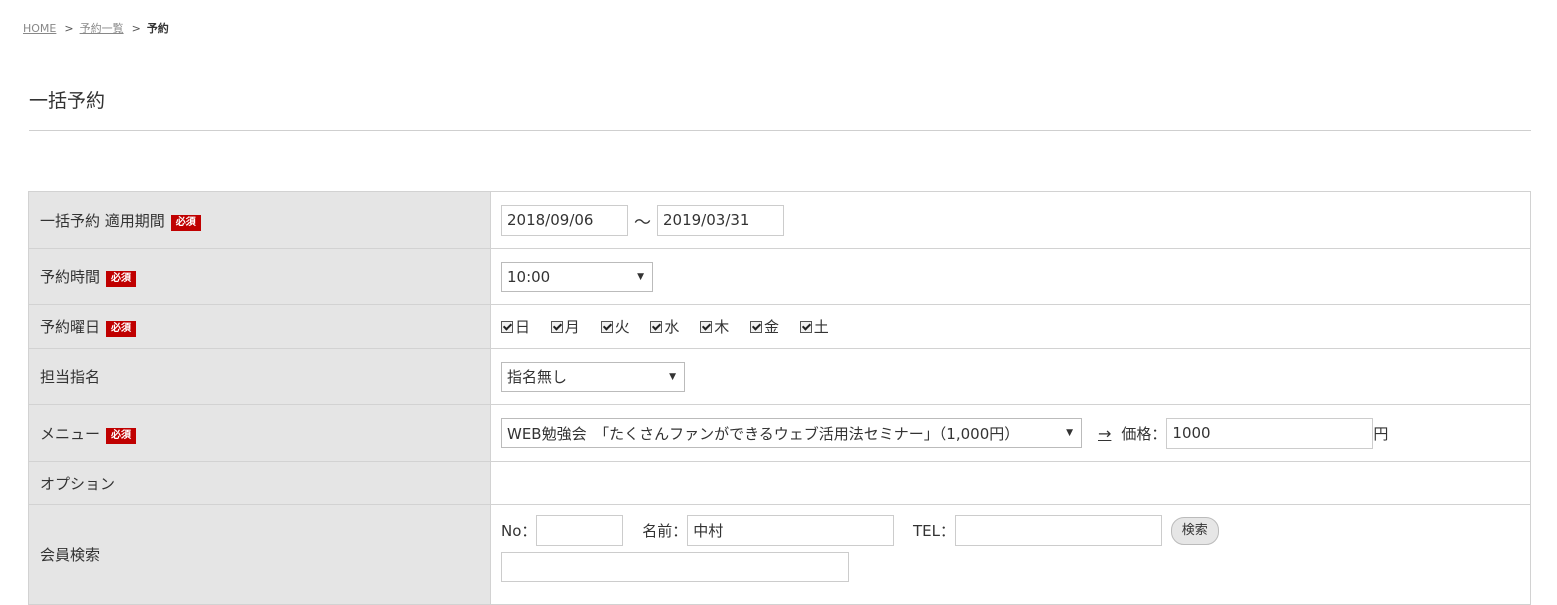  I want to click on weekday-label: 月, so click(572, 327).